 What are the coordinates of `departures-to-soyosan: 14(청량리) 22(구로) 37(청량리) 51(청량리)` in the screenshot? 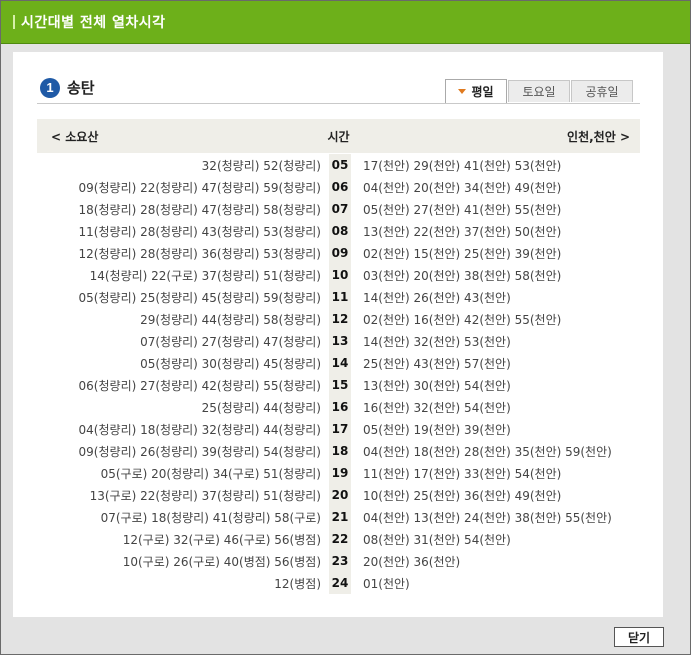 It's located at (205, 276).